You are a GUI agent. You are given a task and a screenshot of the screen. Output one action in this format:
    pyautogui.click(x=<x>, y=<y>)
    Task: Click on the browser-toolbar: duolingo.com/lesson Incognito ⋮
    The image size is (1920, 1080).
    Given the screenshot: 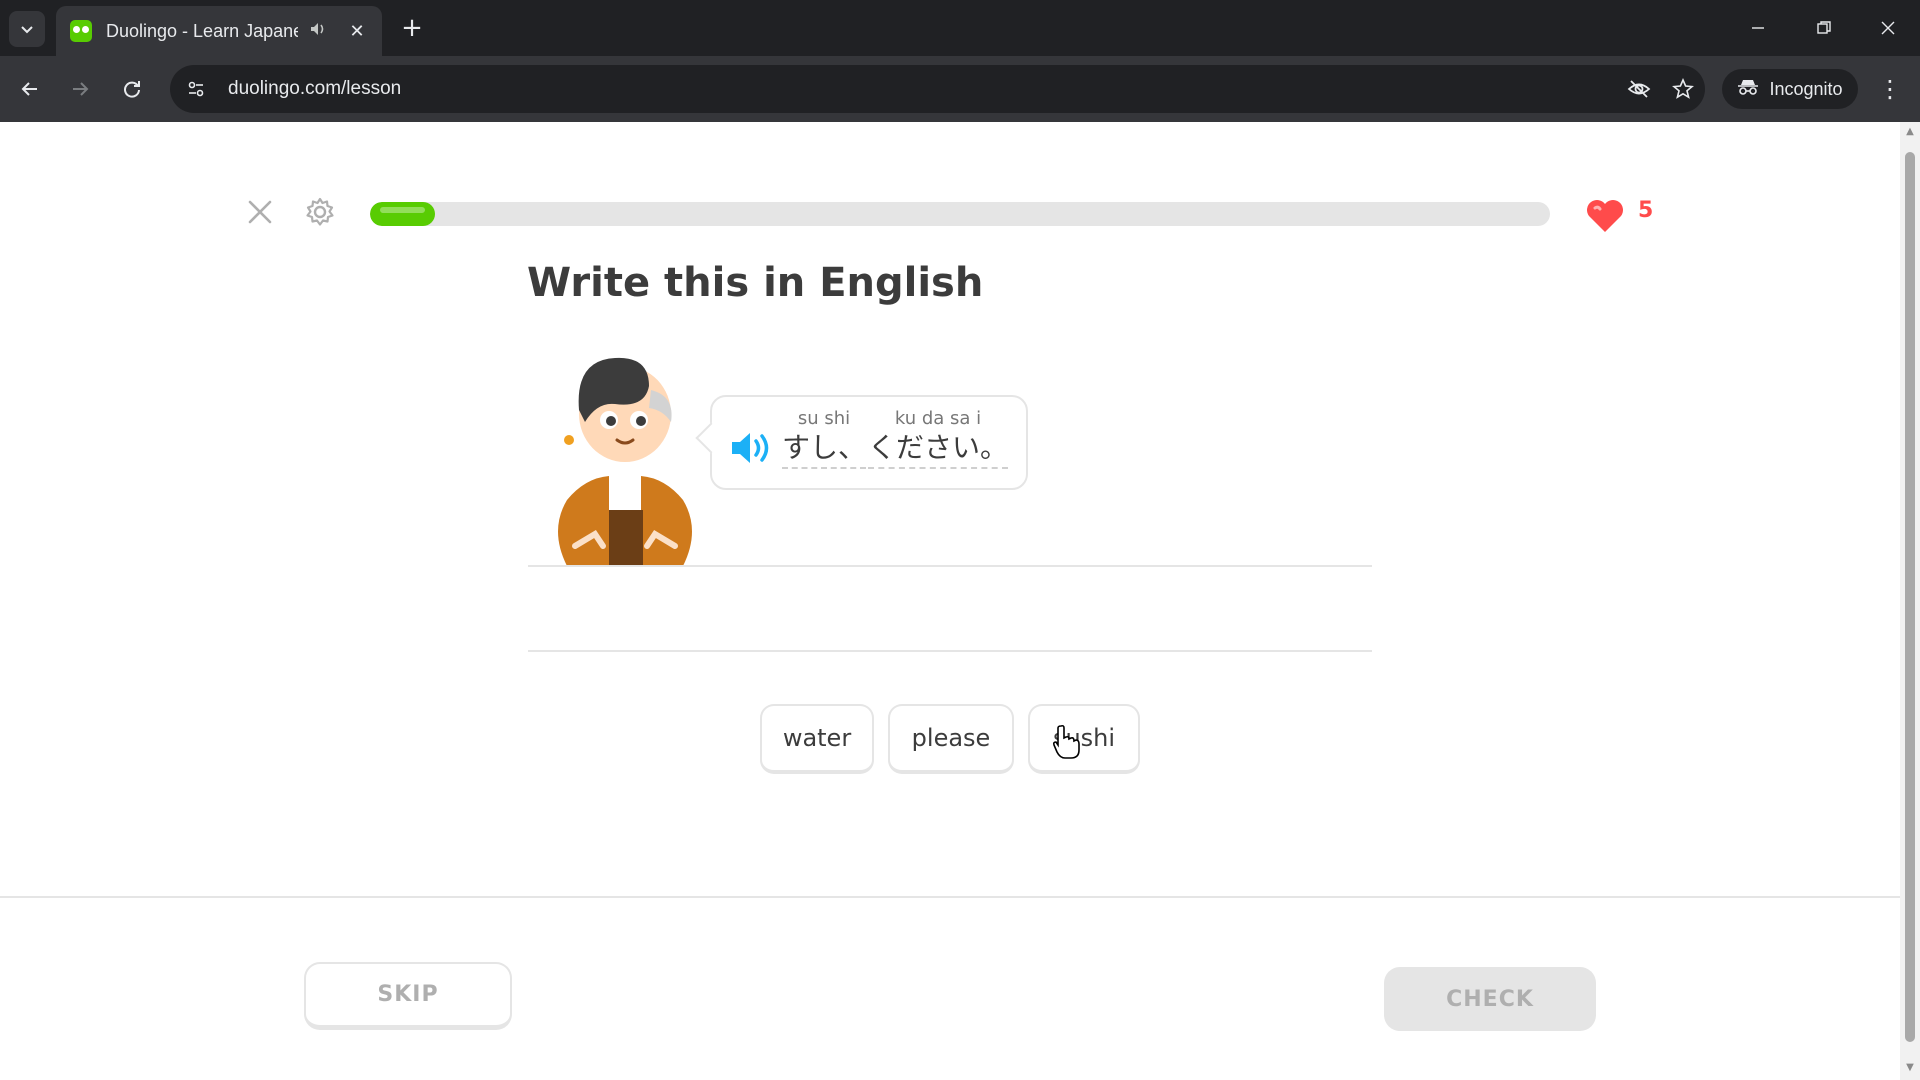 What is the action you would take?
    pyautogui.click(x=960, y=89)
    